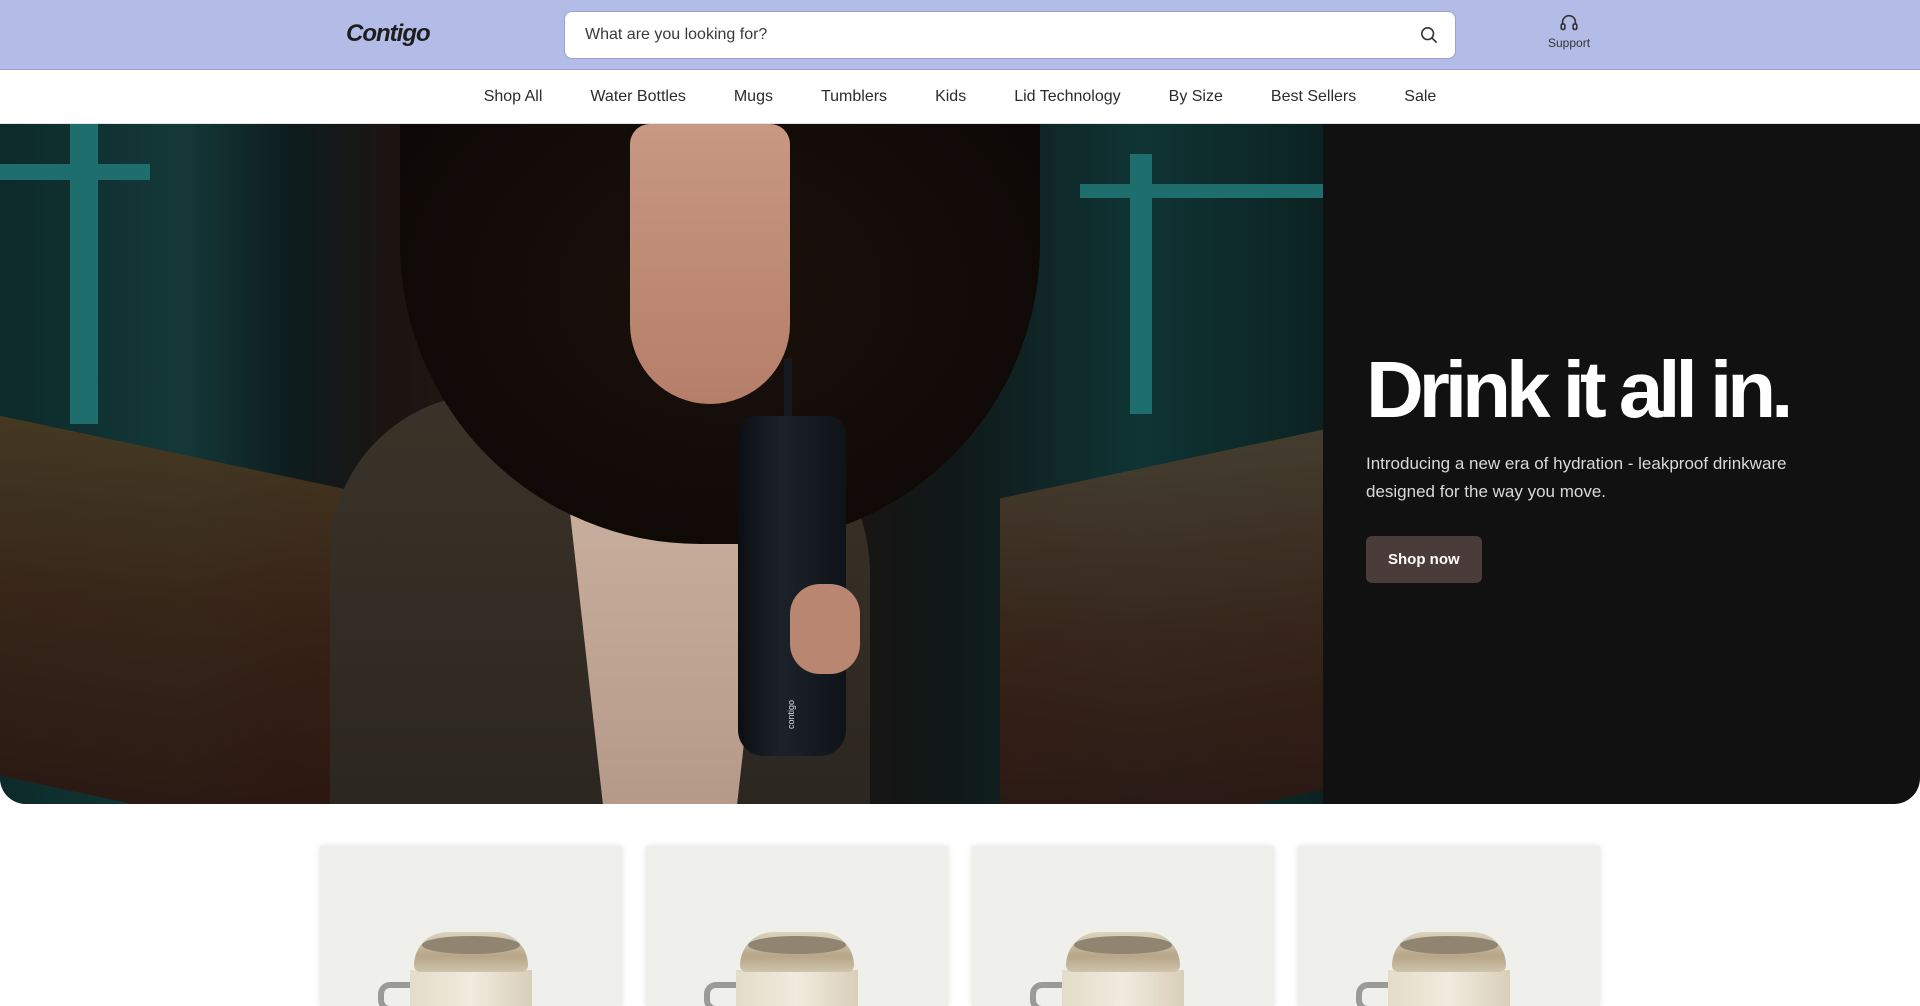 This screenshot has height=1006, width=1920. I want to click on hero-floor-right, so click(1161, 616).